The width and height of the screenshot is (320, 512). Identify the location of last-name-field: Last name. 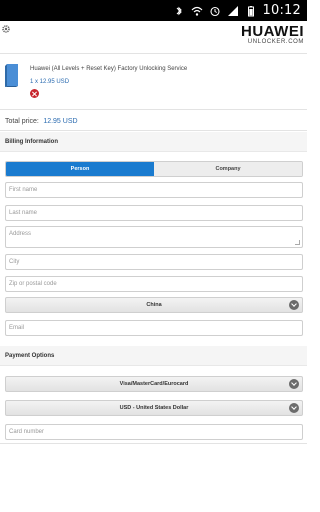
(154, 213).